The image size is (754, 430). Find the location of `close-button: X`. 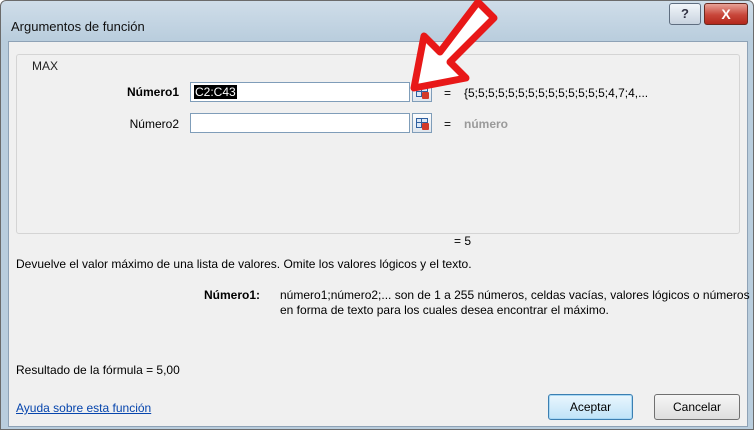

close-button: X is located at coordinates (726, 14).